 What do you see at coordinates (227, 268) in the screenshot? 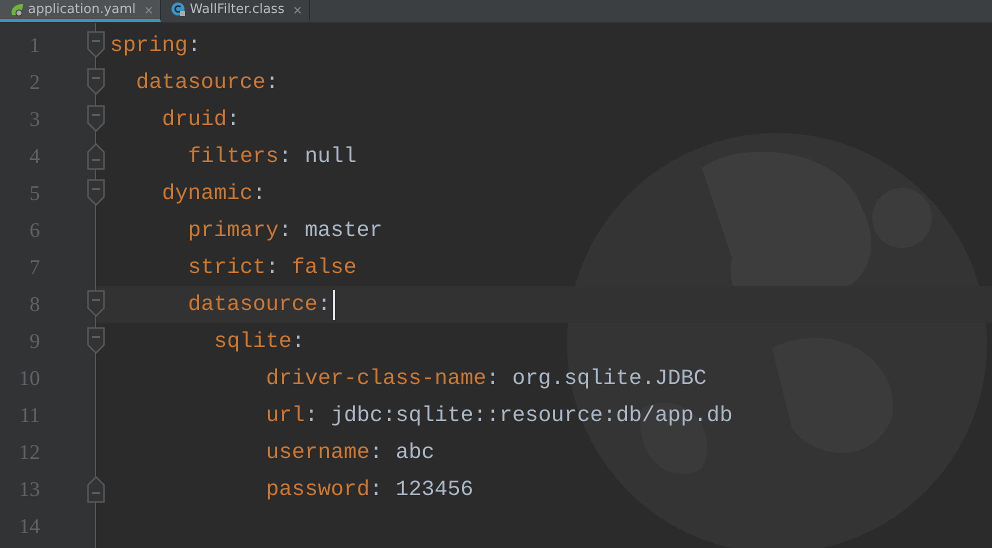
I see `yaml-key: strict` at bounding box center [227, 268].